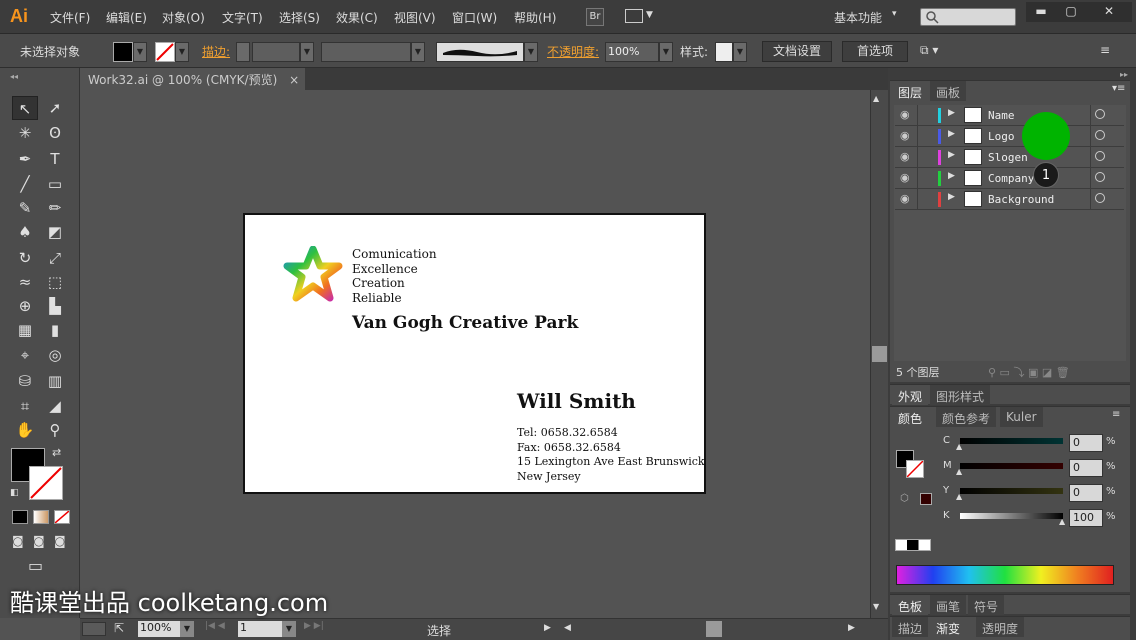  I want to click on default-colors-icon: ◧, so click(14, 493).